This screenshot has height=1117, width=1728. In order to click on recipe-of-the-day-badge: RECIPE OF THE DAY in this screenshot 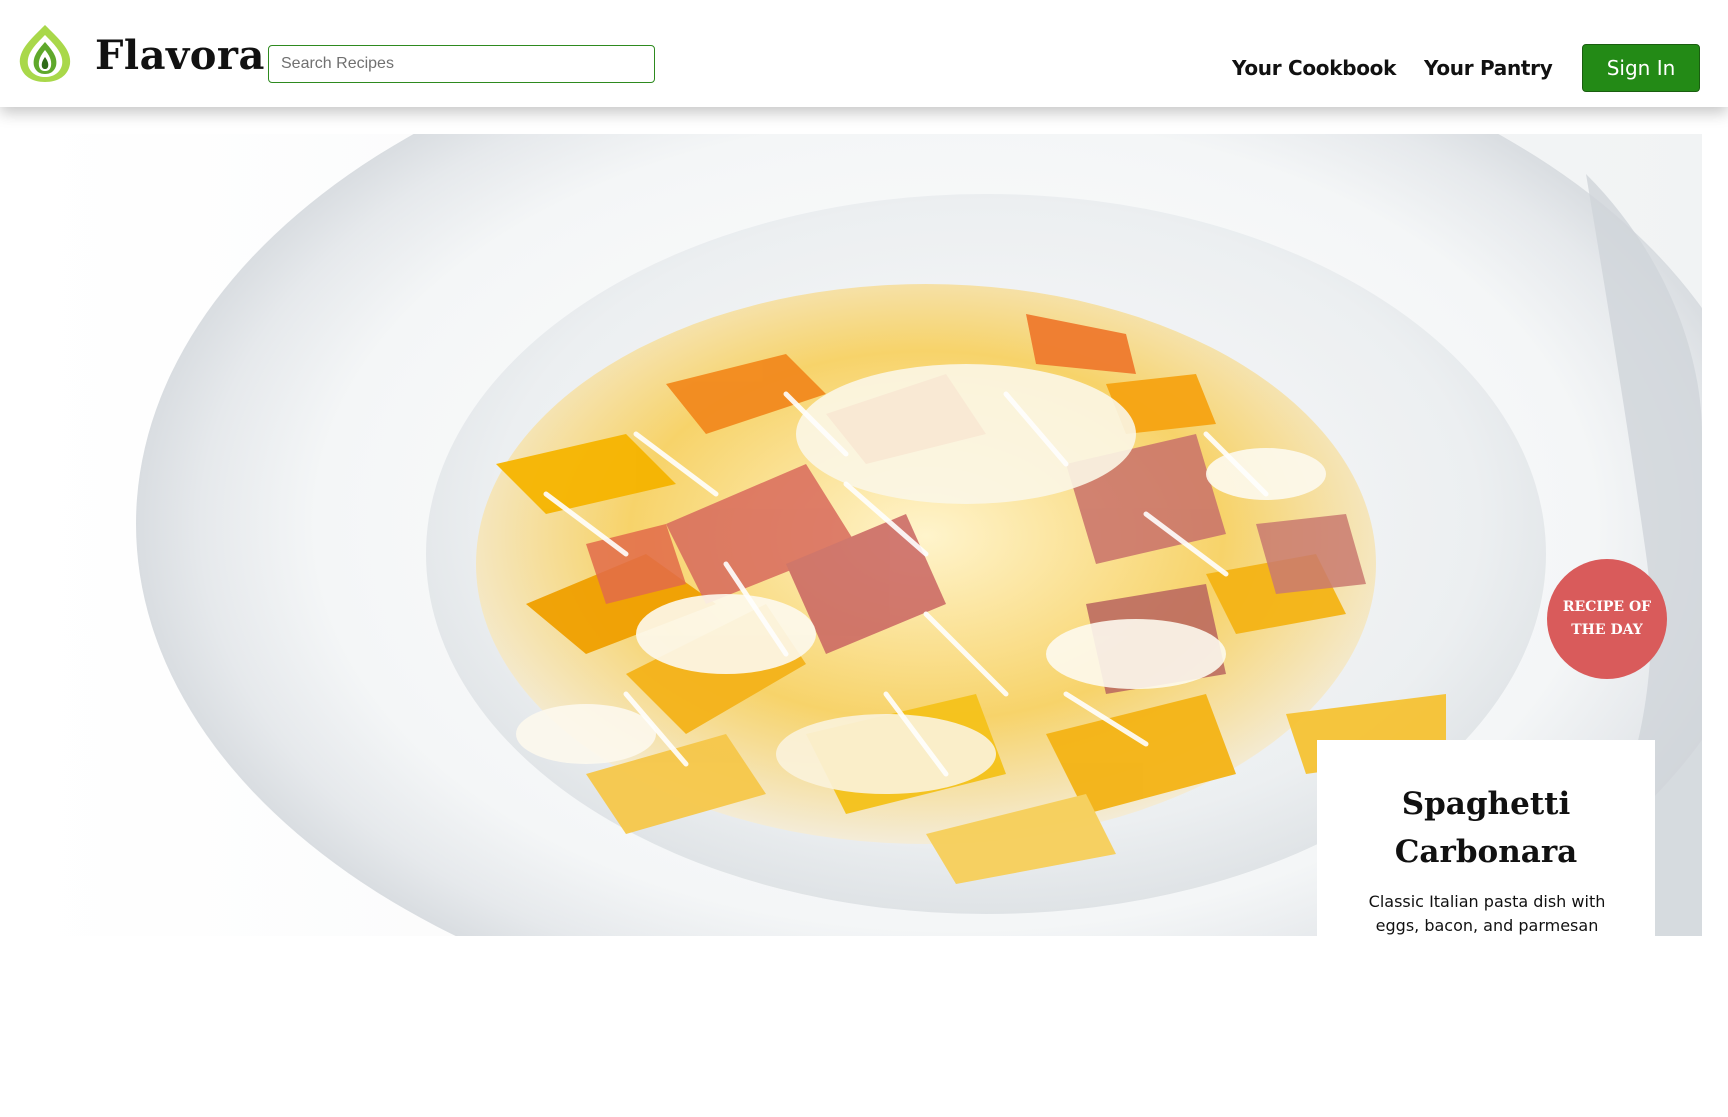, I will do `click(1607, 619)`.